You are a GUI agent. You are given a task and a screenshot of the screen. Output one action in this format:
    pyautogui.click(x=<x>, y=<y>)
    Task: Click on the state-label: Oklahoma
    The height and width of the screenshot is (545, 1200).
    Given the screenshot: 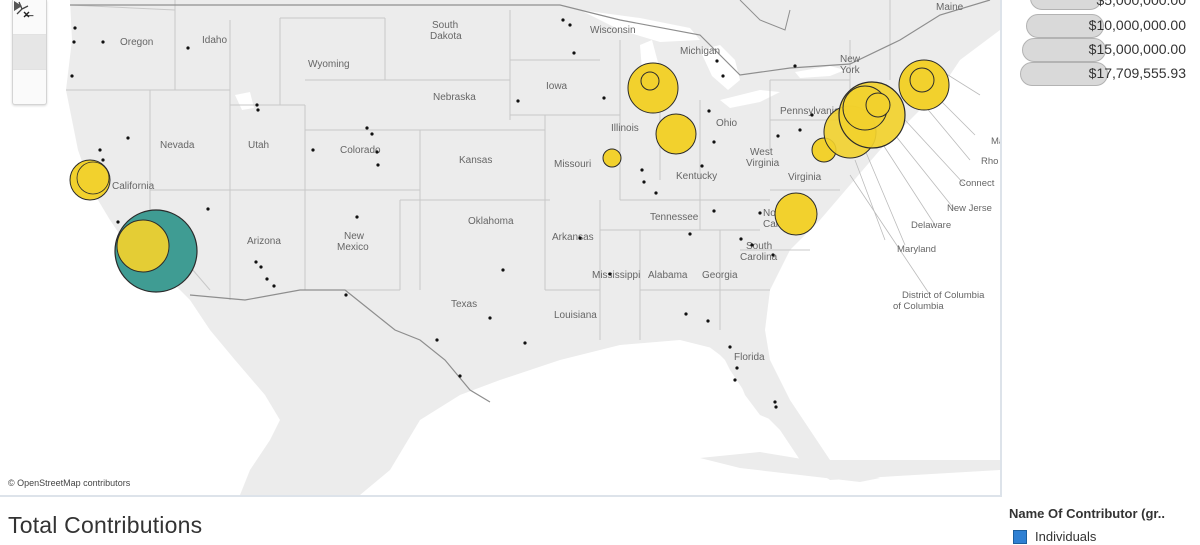 What is the action you would take?
    pyautogui.click(x=491, y=221)
    